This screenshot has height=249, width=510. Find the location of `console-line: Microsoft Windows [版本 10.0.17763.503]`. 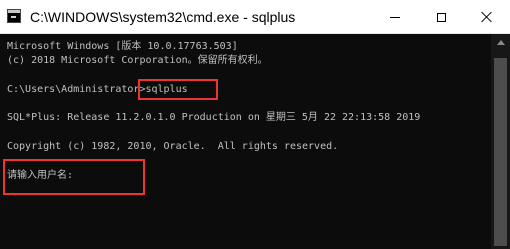

console-line: Microsoft Windows [版本 10.0.17763.503] is located at coordinates (122, 46).